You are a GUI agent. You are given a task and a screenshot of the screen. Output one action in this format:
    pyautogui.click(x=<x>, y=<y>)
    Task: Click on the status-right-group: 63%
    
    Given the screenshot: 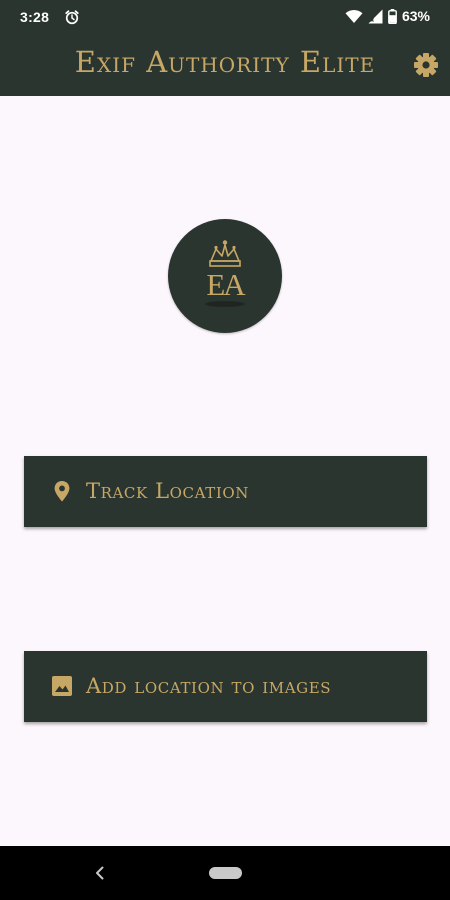 What is the action you would take?
    pyautogui.click(x=387, y=16)
    